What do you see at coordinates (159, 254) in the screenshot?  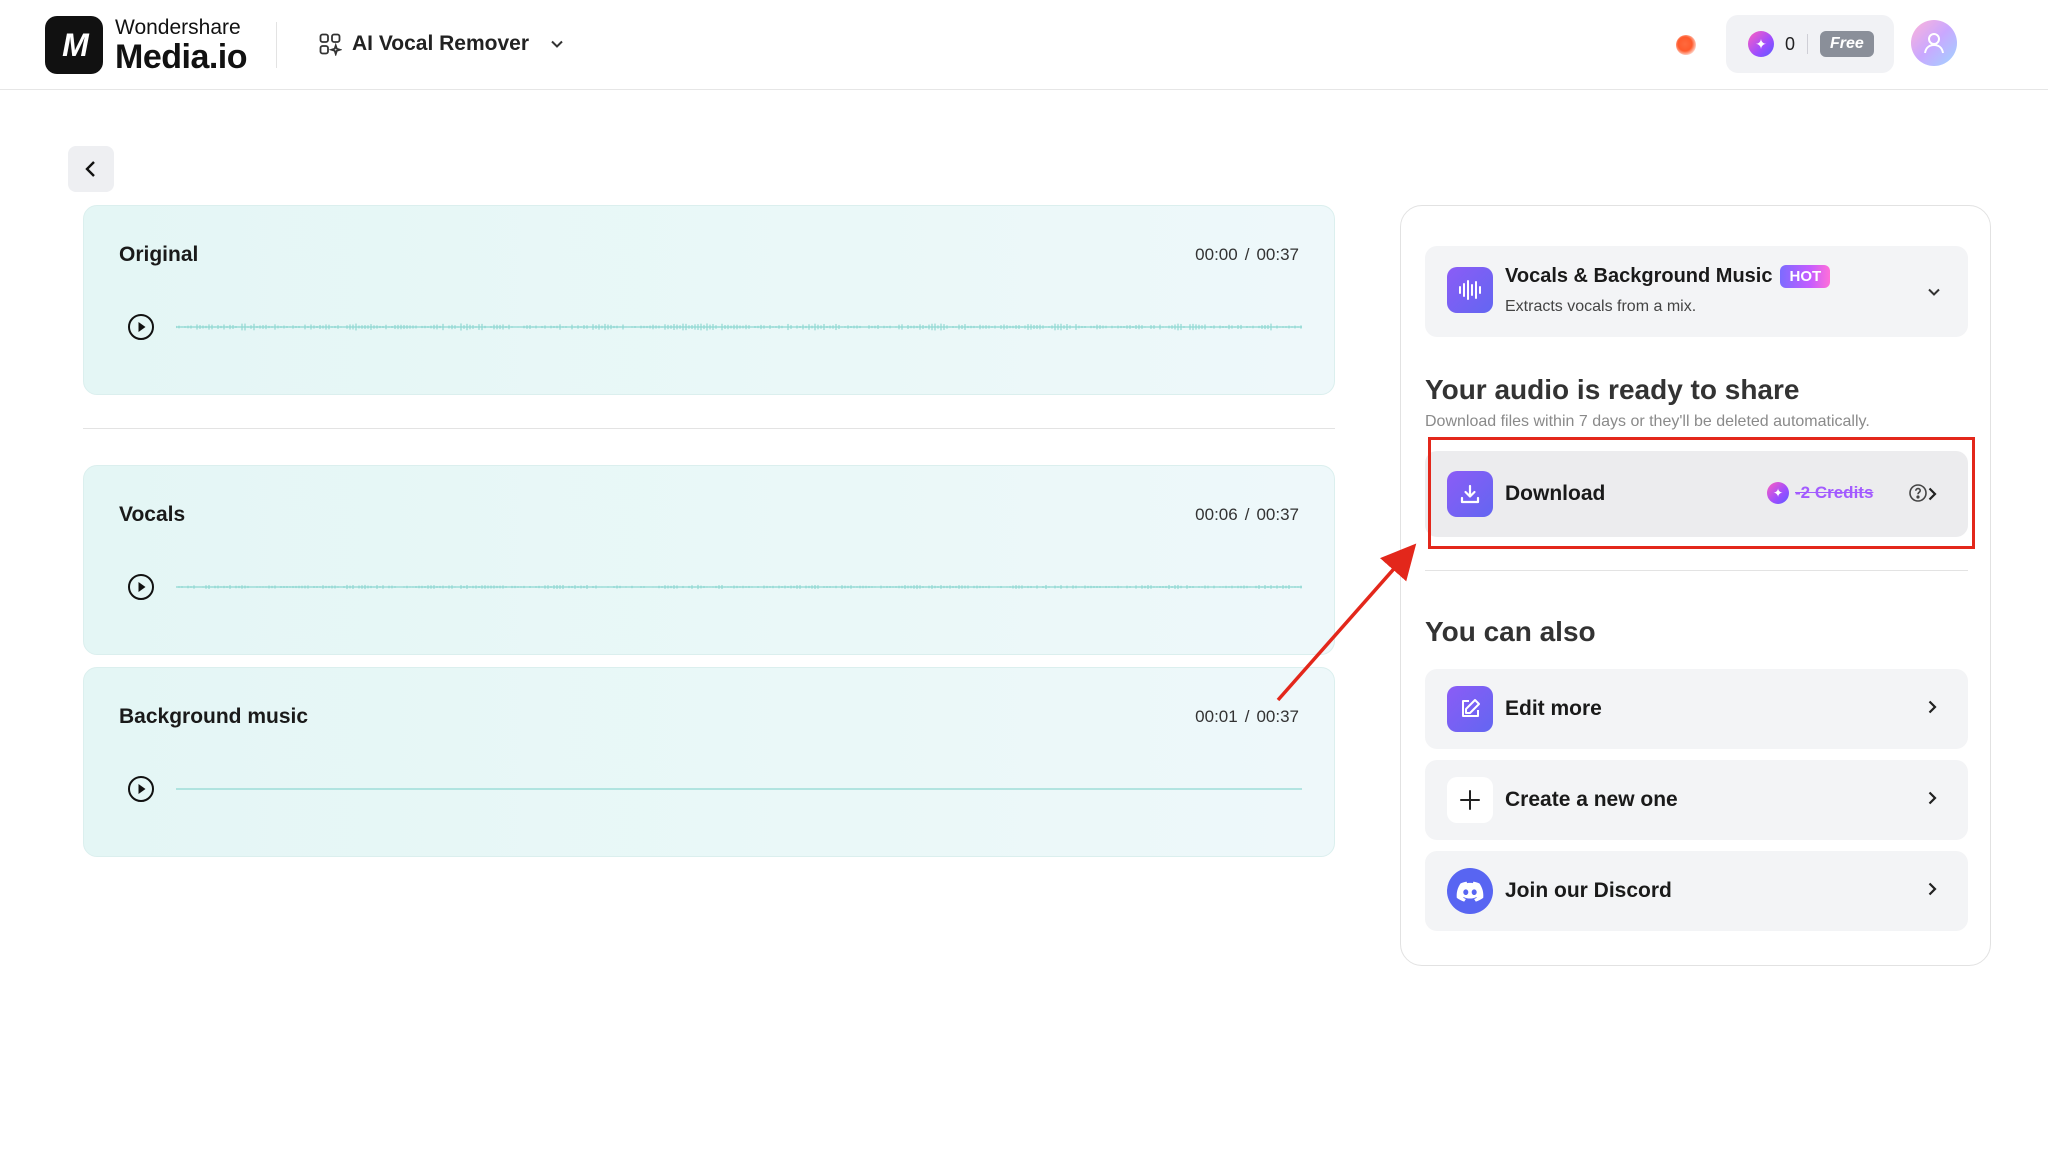 I see `track-title: Original` at bounding box center [159, 254].